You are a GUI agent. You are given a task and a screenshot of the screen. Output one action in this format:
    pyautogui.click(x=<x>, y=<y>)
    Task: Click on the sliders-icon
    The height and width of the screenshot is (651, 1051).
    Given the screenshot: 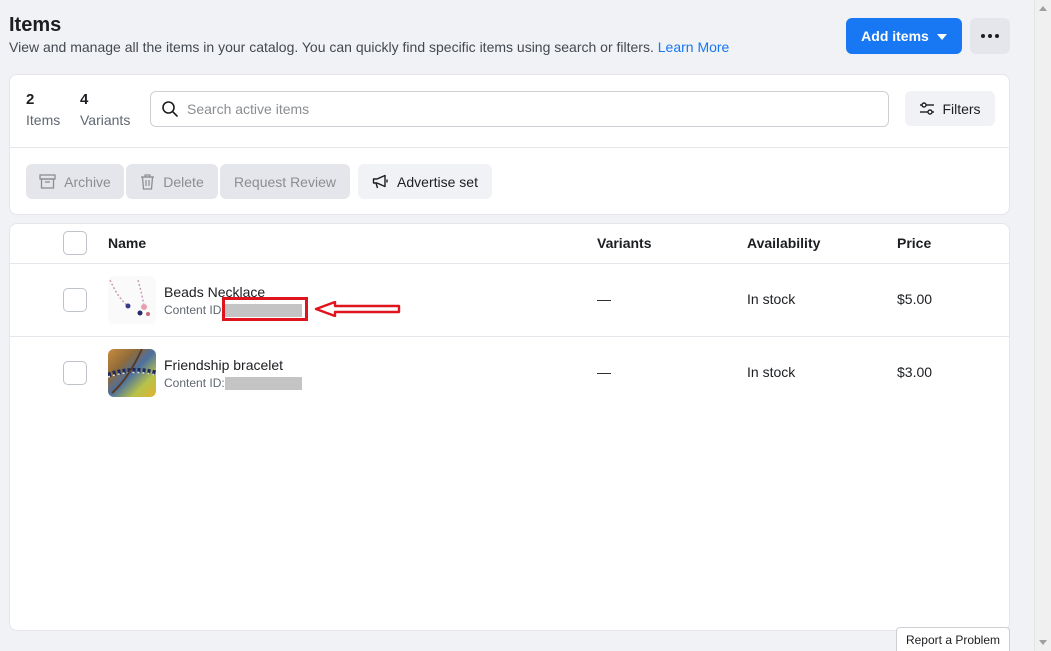 What is the action you would take?
    pyautogui.click(x=927, y=108)
    